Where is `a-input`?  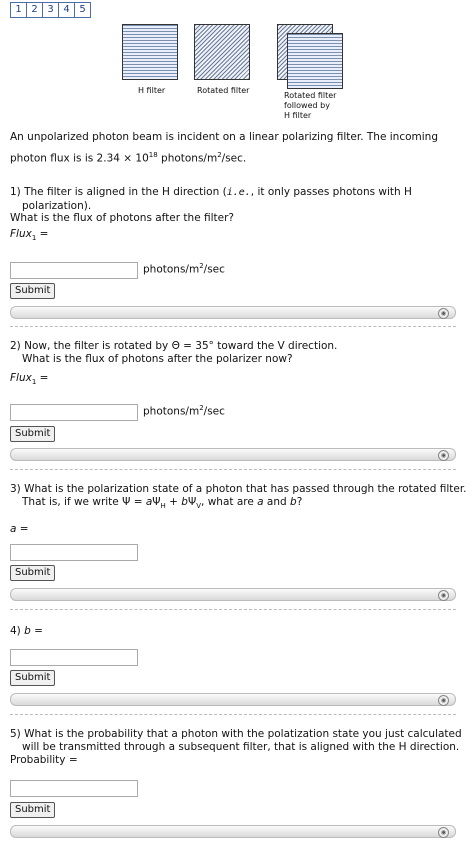
a-input is located at coordinates (74, 552).